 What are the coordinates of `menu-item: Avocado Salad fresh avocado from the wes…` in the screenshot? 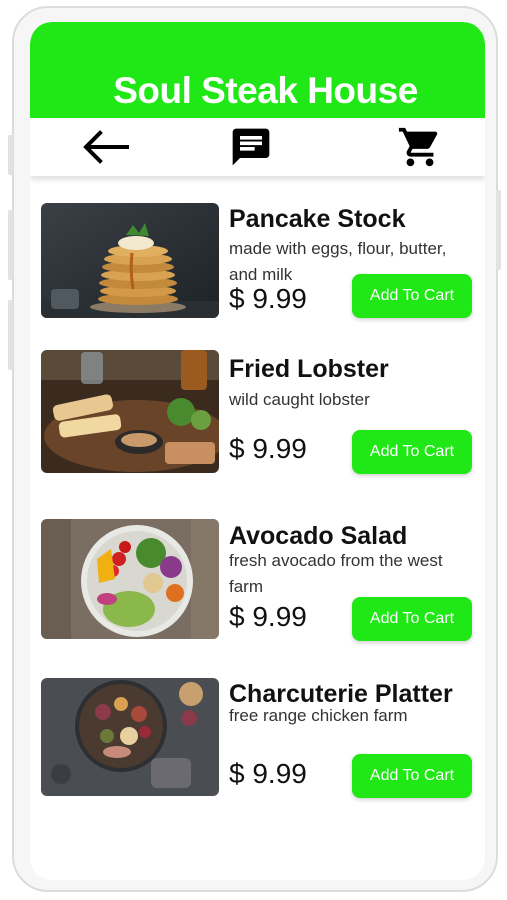 It's located at (257, 579).